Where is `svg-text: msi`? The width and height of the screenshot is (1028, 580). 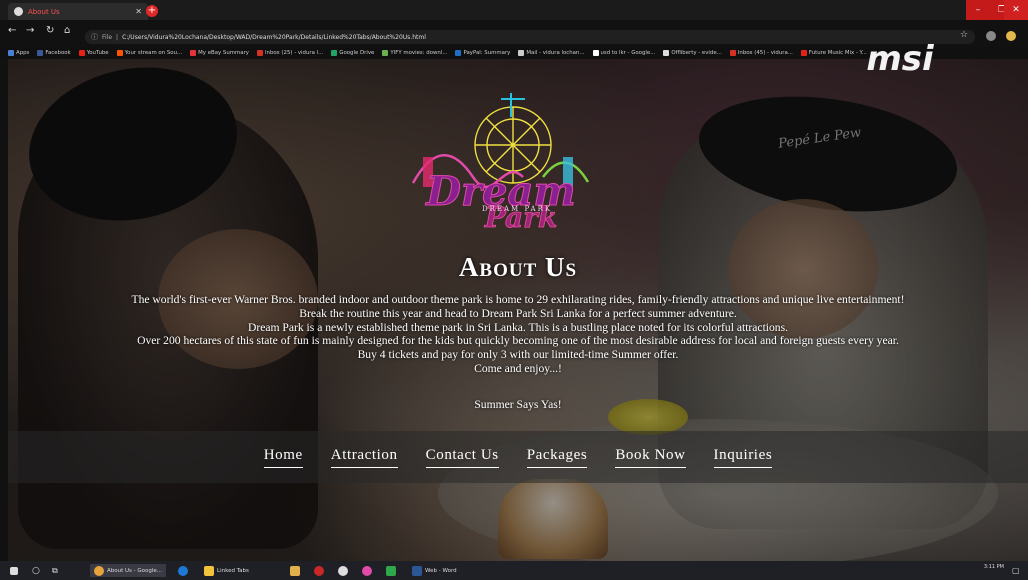 svg-text: msi is located at coordinates (900, 59).